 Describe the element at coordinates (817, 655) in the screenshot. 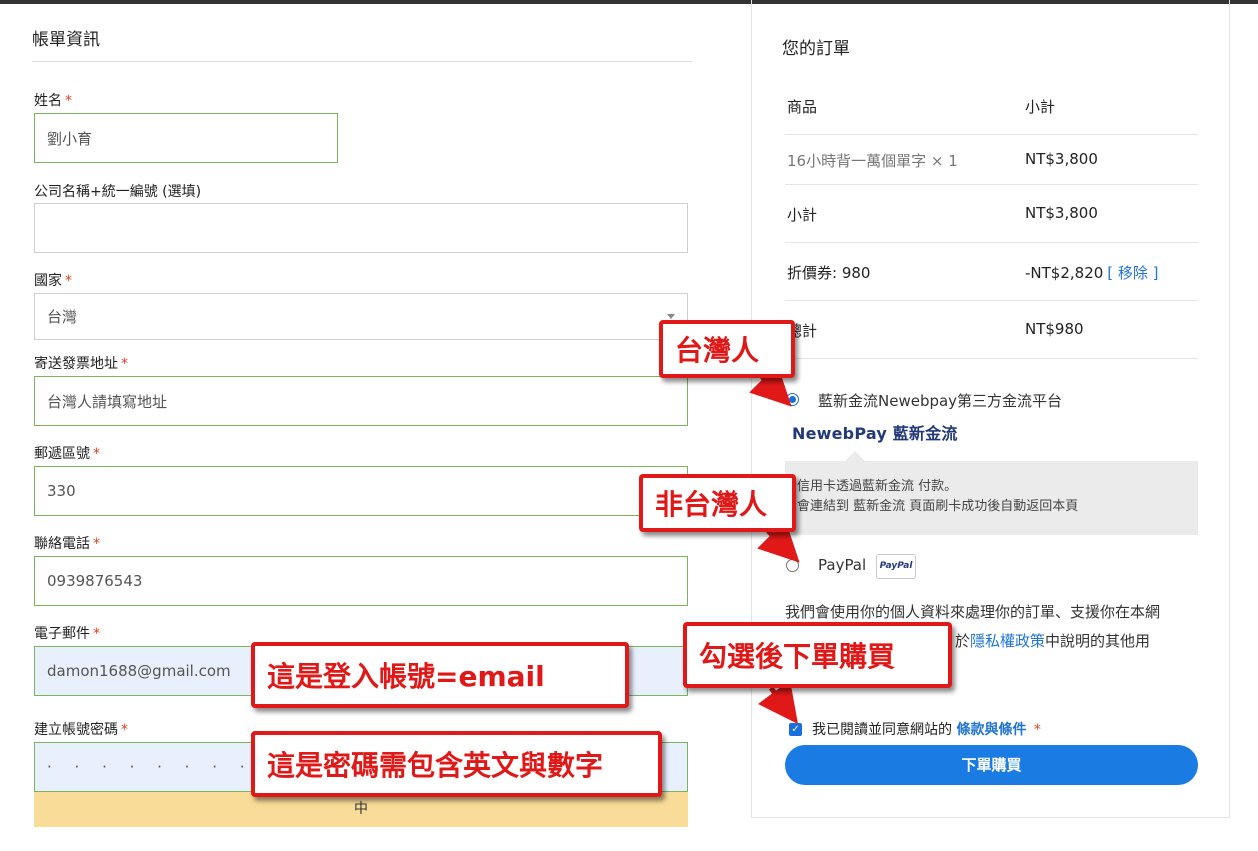

I see `callout-checkout: 勾選後下單購買` at that location.